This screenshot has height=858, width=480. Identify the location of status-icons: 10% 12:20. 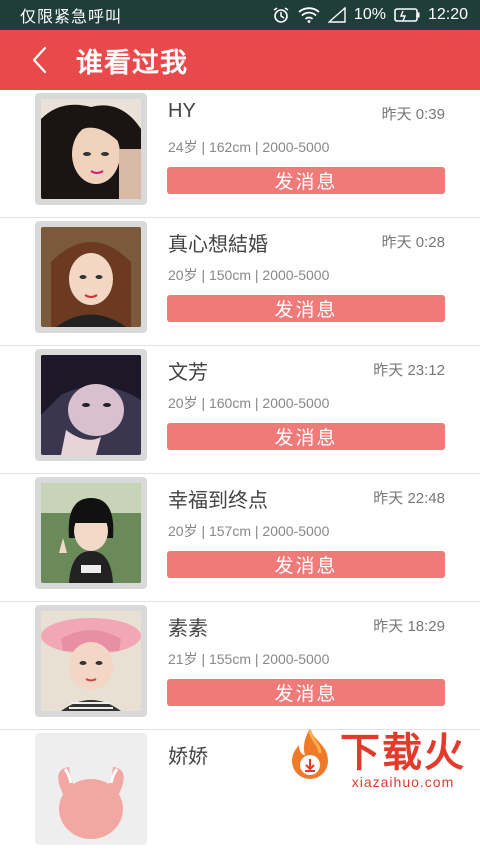
(370, 15).